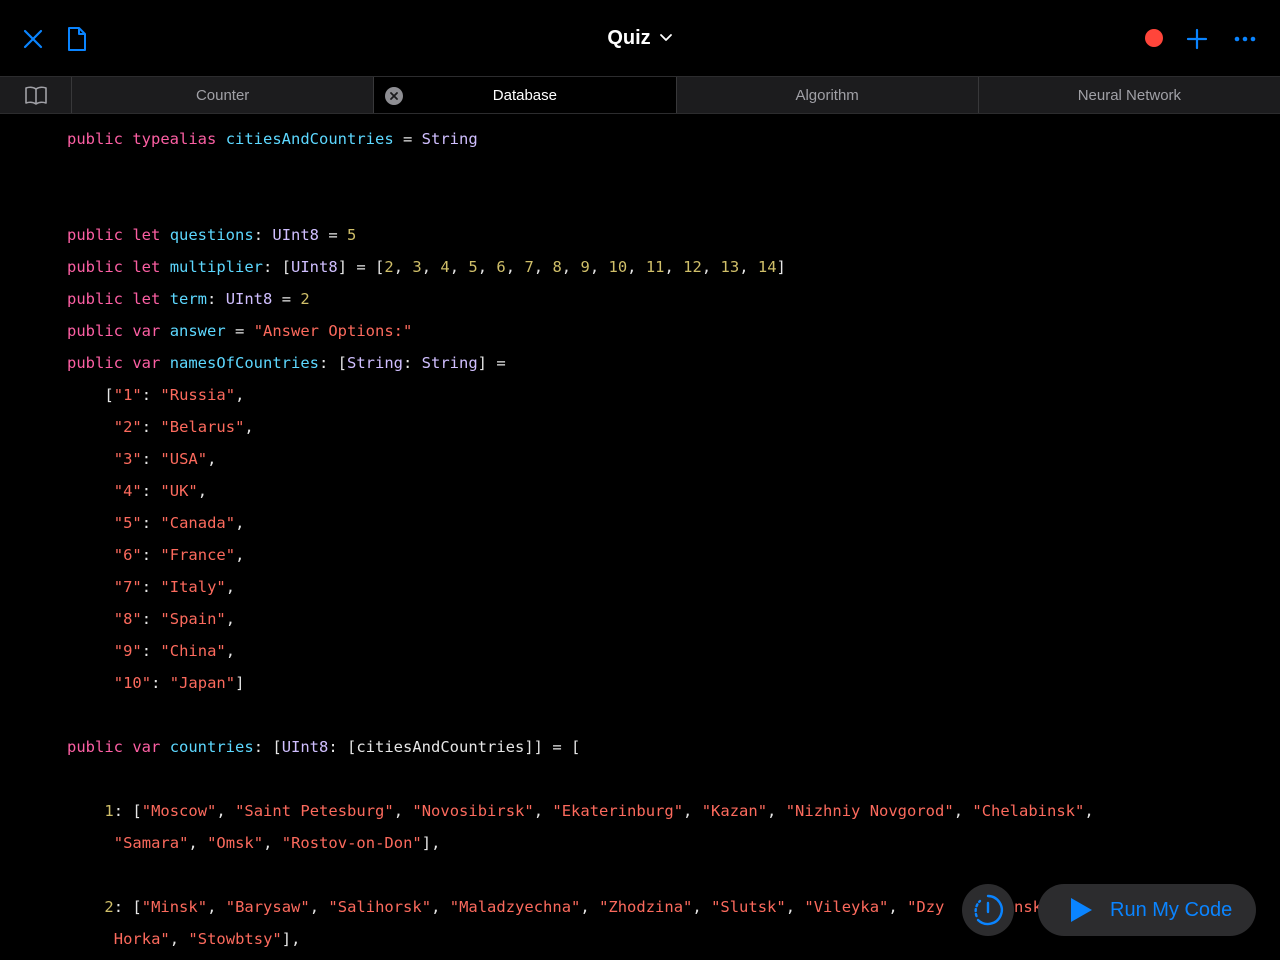 The width and height of the screenshot is (1280, 960). I want to click on code-token-string: "3", so click(127, 459).